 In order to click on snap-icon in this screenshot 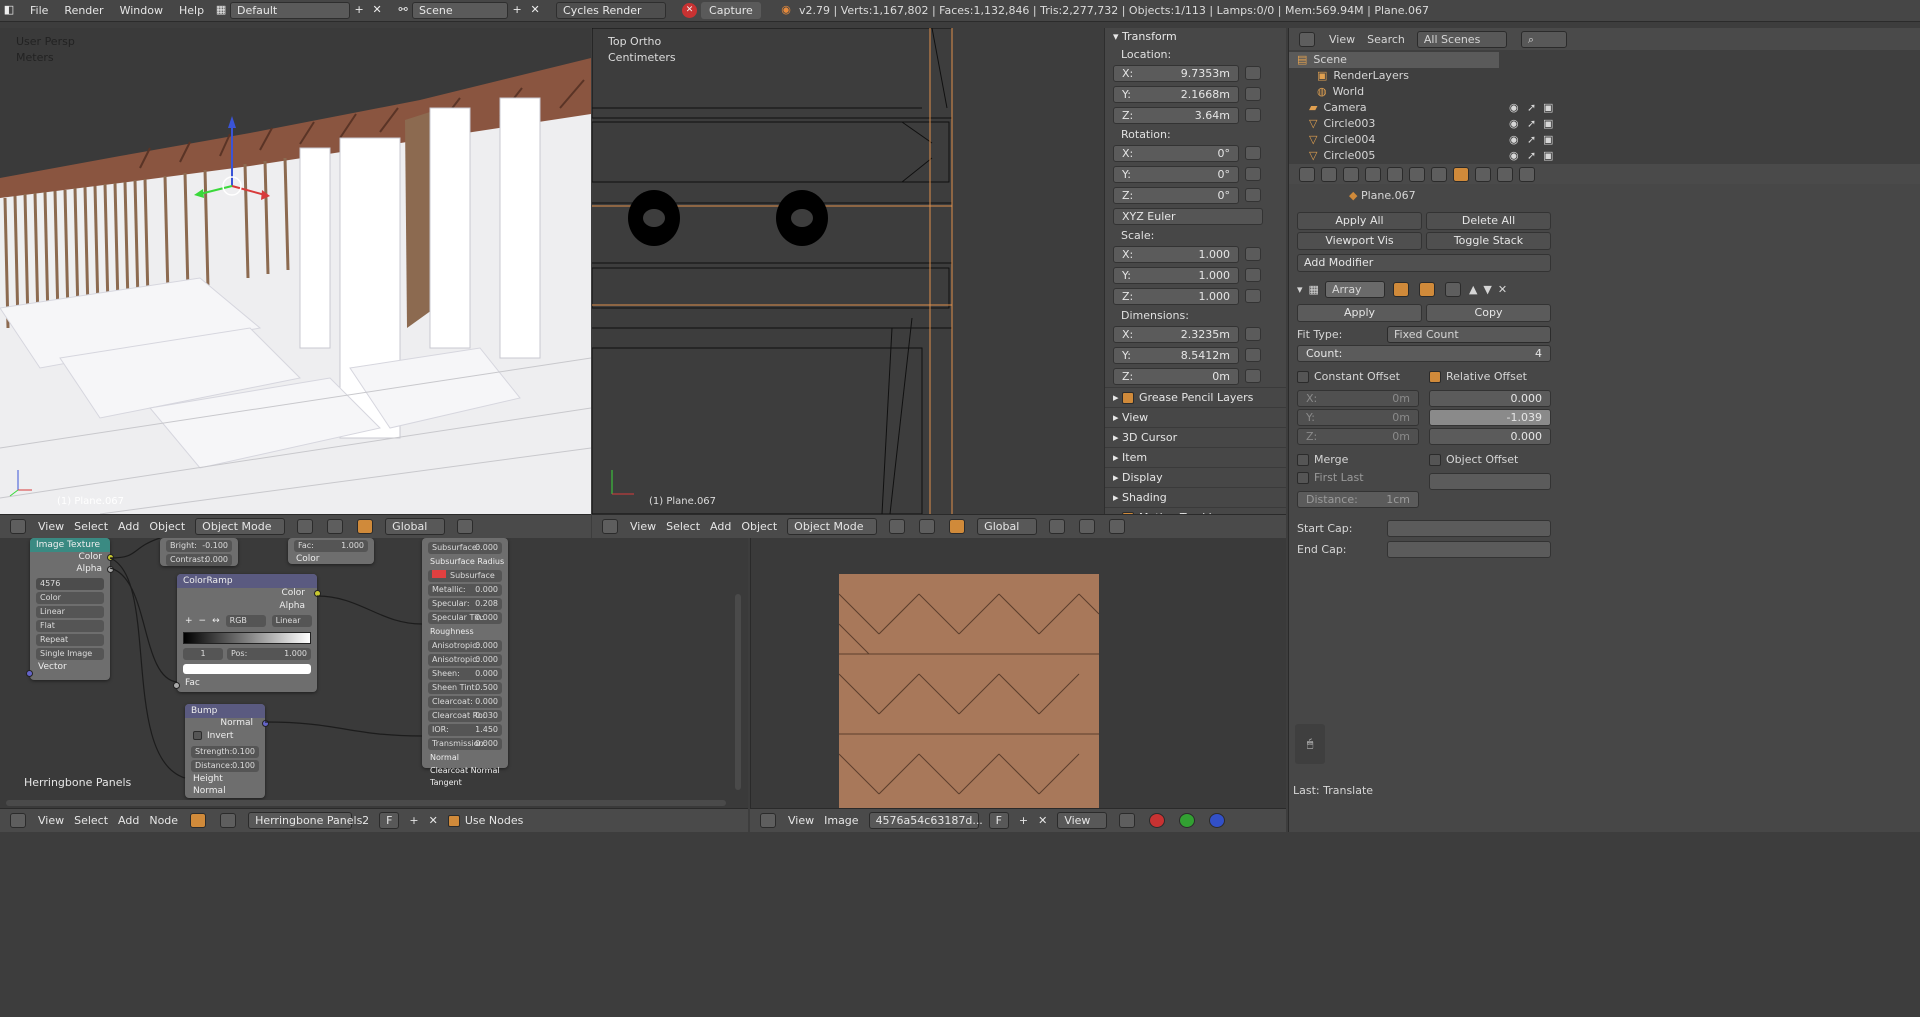, I will do `click(1087, 526)`.